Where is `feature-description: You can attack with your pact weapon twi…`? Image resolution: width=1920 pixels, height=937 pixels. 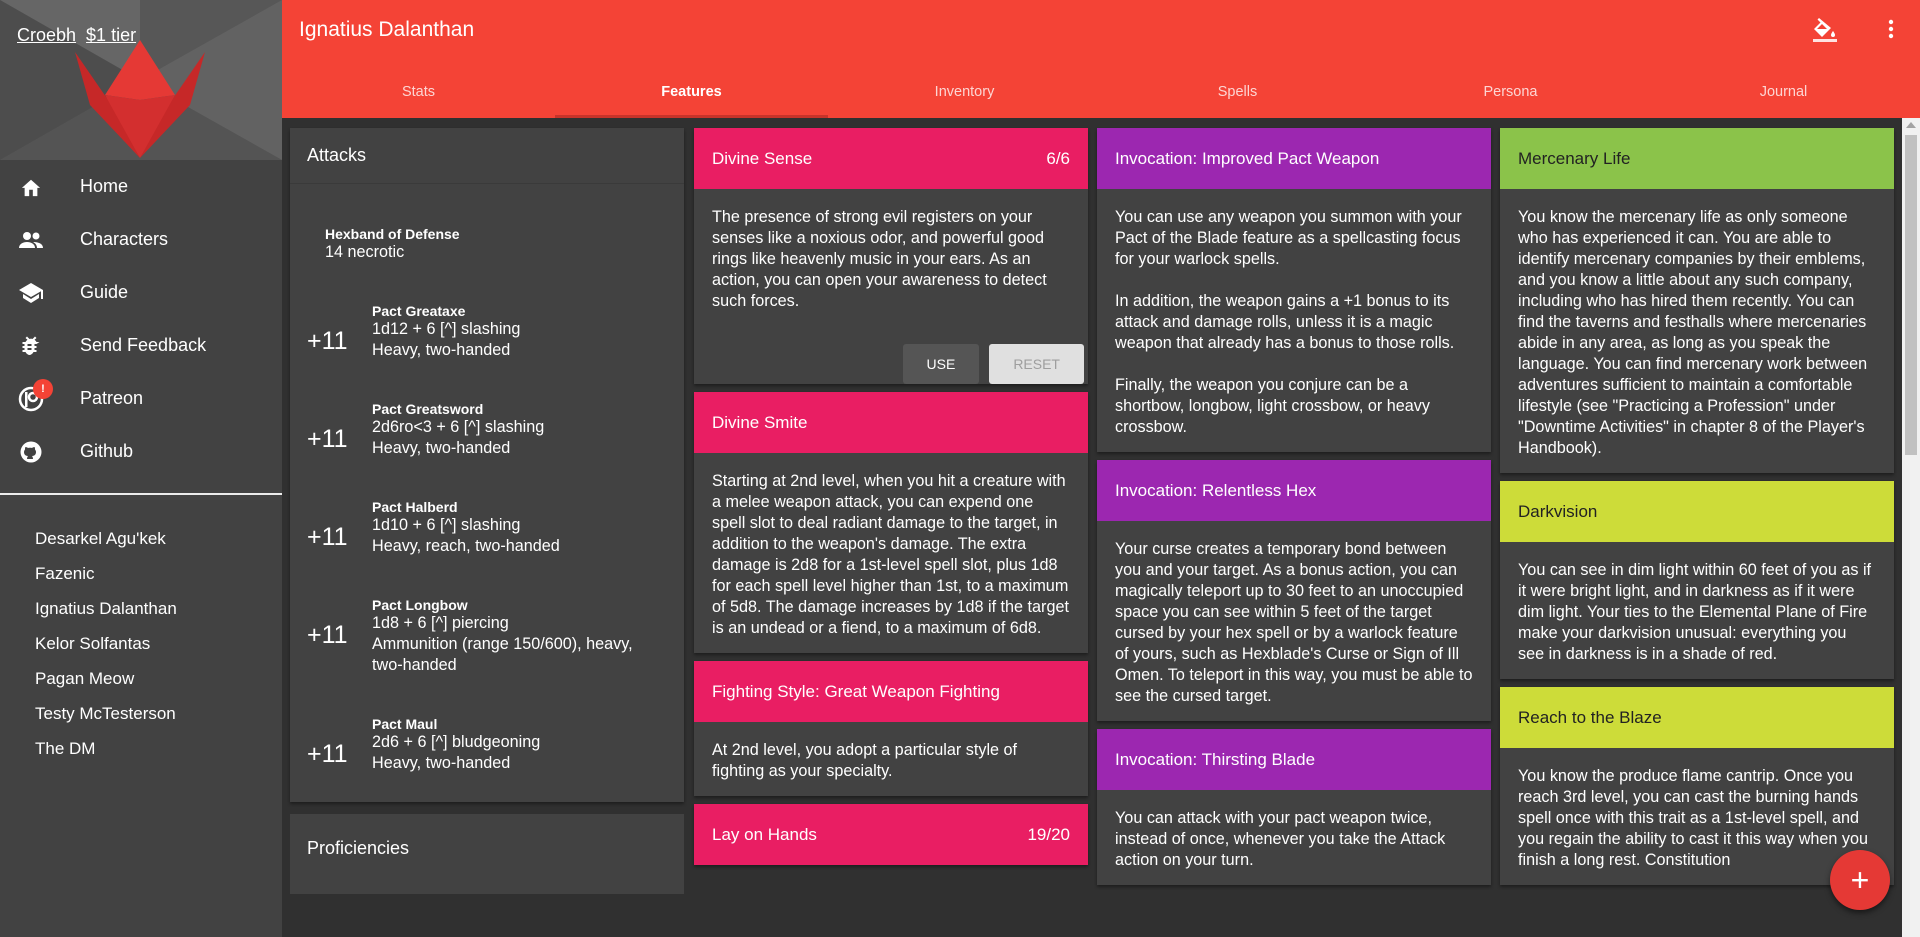
feature-description: You can attack with your pact weapon twi… is located at coordinates (1294, 837).